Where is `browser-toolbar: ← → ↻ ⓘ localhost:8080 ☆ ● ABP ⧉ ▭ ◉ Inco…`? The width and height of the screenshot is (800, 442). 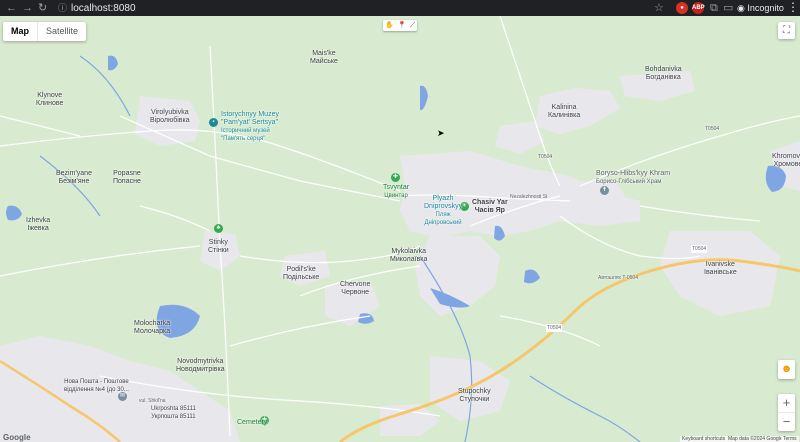
browser-toolbar: ← → ↻ ⓘ localhost:8080 ☆ ● ABP ⧉ ▭ ◉ Inco… is located at coordinates (400, 8).